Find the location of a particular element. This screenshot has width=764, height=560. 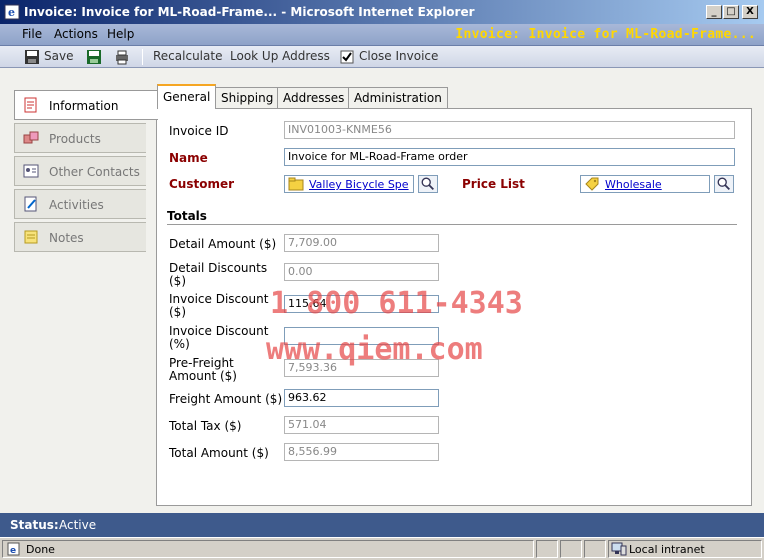

close-window-button: X is located at coordinates (750, 12).